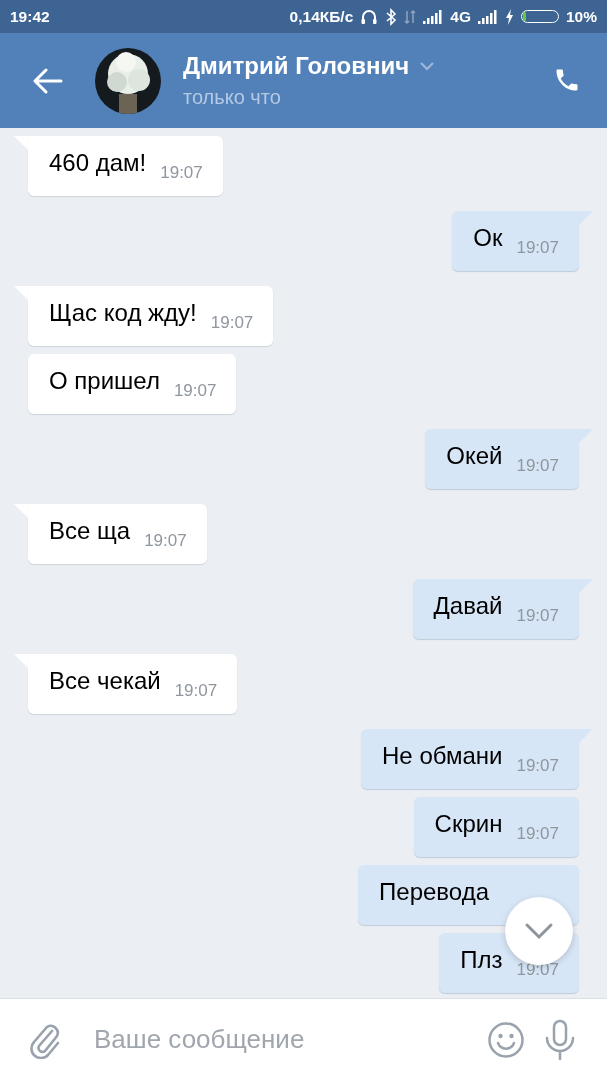 The width and height of the screenshot is (607, 1080). What do you see at coordinates (104, 381) in the screenshot?
I see `message-text: О пришел` at bounding box center [104, 381].